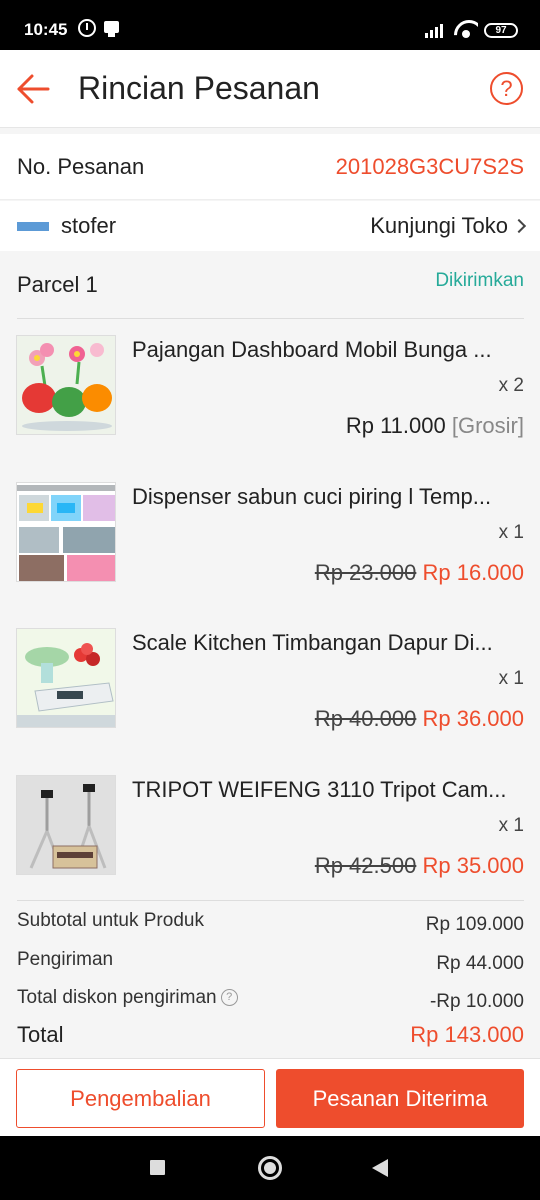 The height and width of the screenshot is (1200, 540). Describe the element at coordinates (270, 226) in the screenshot. I see `shop-row: stofer Kunjungi Toko` at that location.